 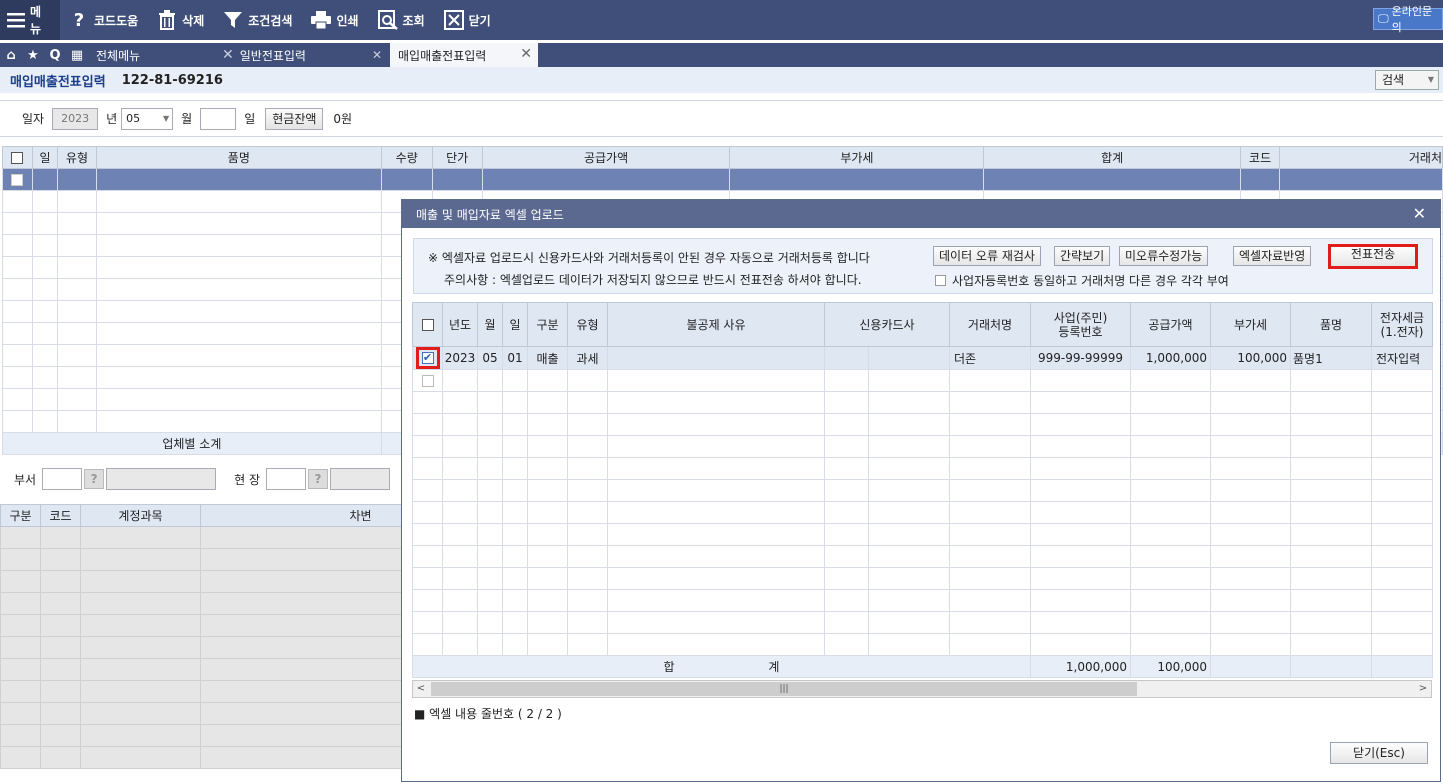 What do you see at coordinates (887, 324) in the screenshot?
I see `col-card-company: 신용카드사` at bounding box center [887, 324].